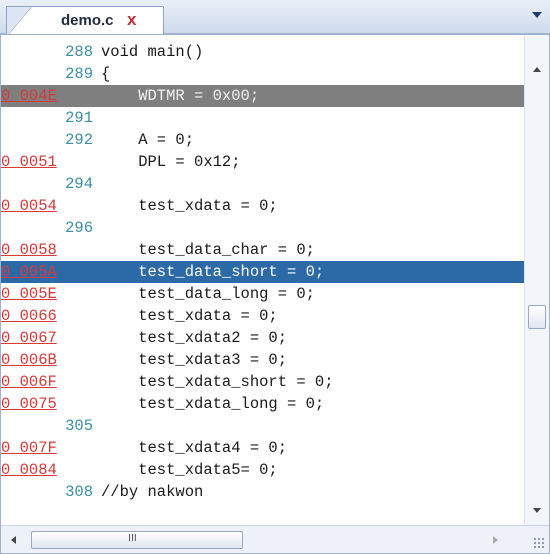 The height and width of the screenshot is (554, 550). I want to click on code-text: test_data_short = 0;, so click(213, 272).